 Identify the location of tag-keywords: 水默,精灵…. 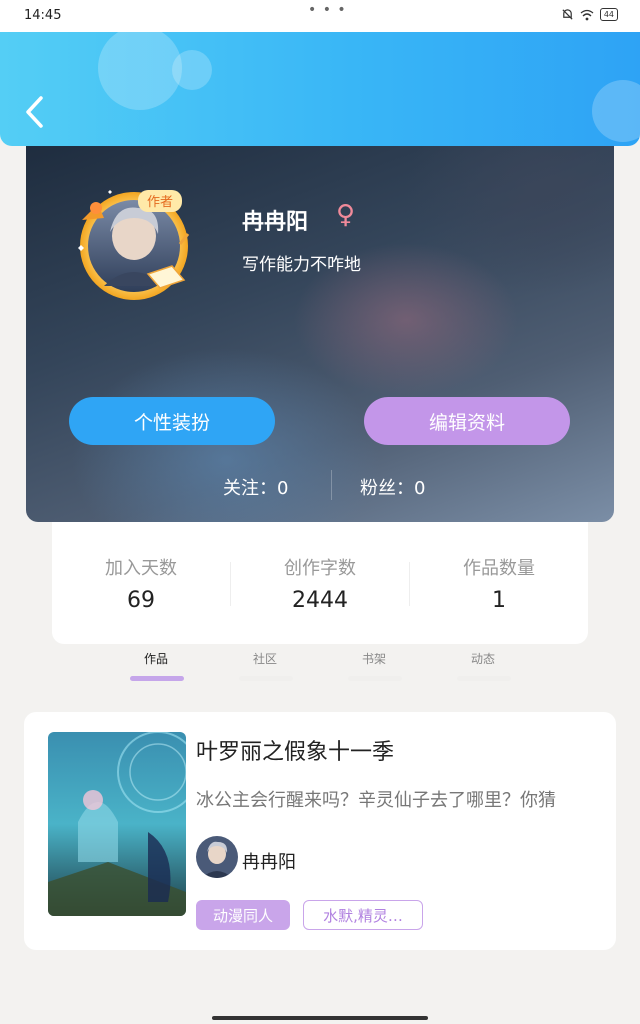
(363, 915).